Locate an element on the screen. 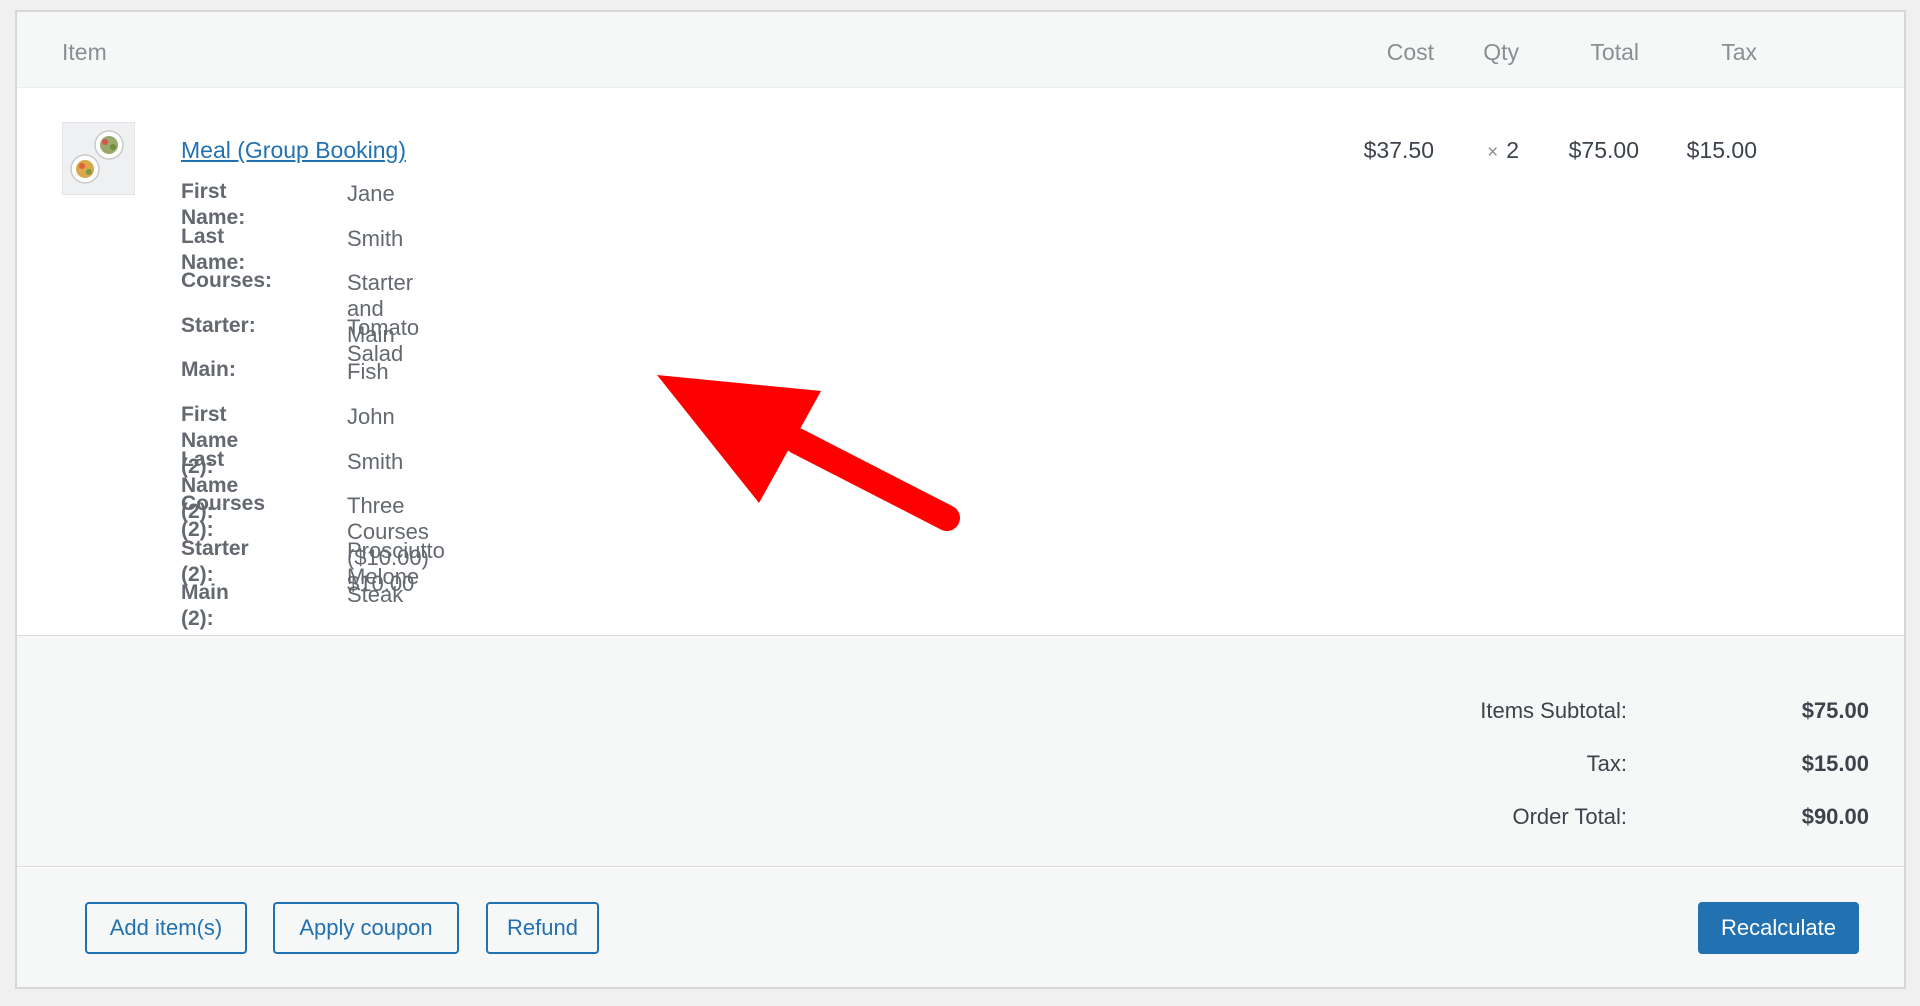 This screenshot has width=1920, height=1006. meta-key: Main (2): is located at coordinates (205, 606).